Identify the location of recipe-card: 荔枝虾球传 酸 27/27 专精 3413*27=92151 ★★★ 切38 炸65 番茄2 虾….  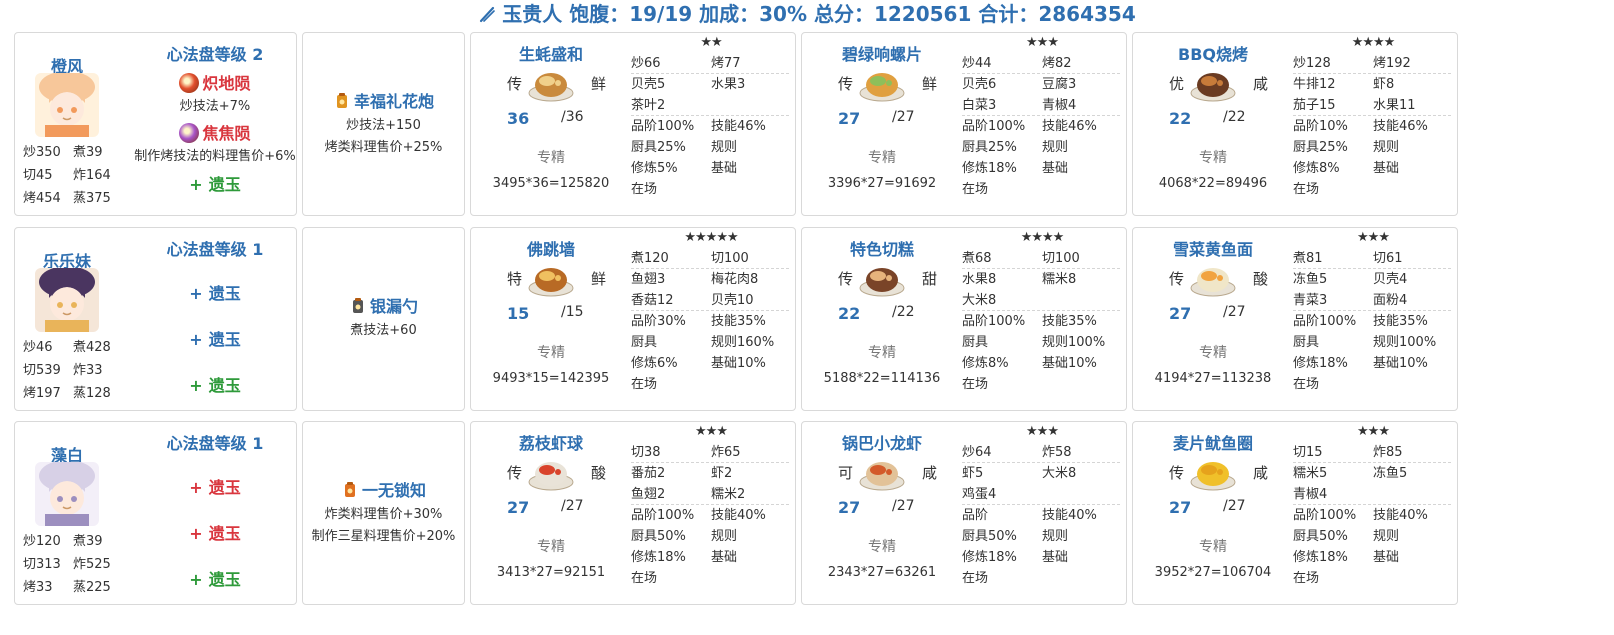
(633, 513).